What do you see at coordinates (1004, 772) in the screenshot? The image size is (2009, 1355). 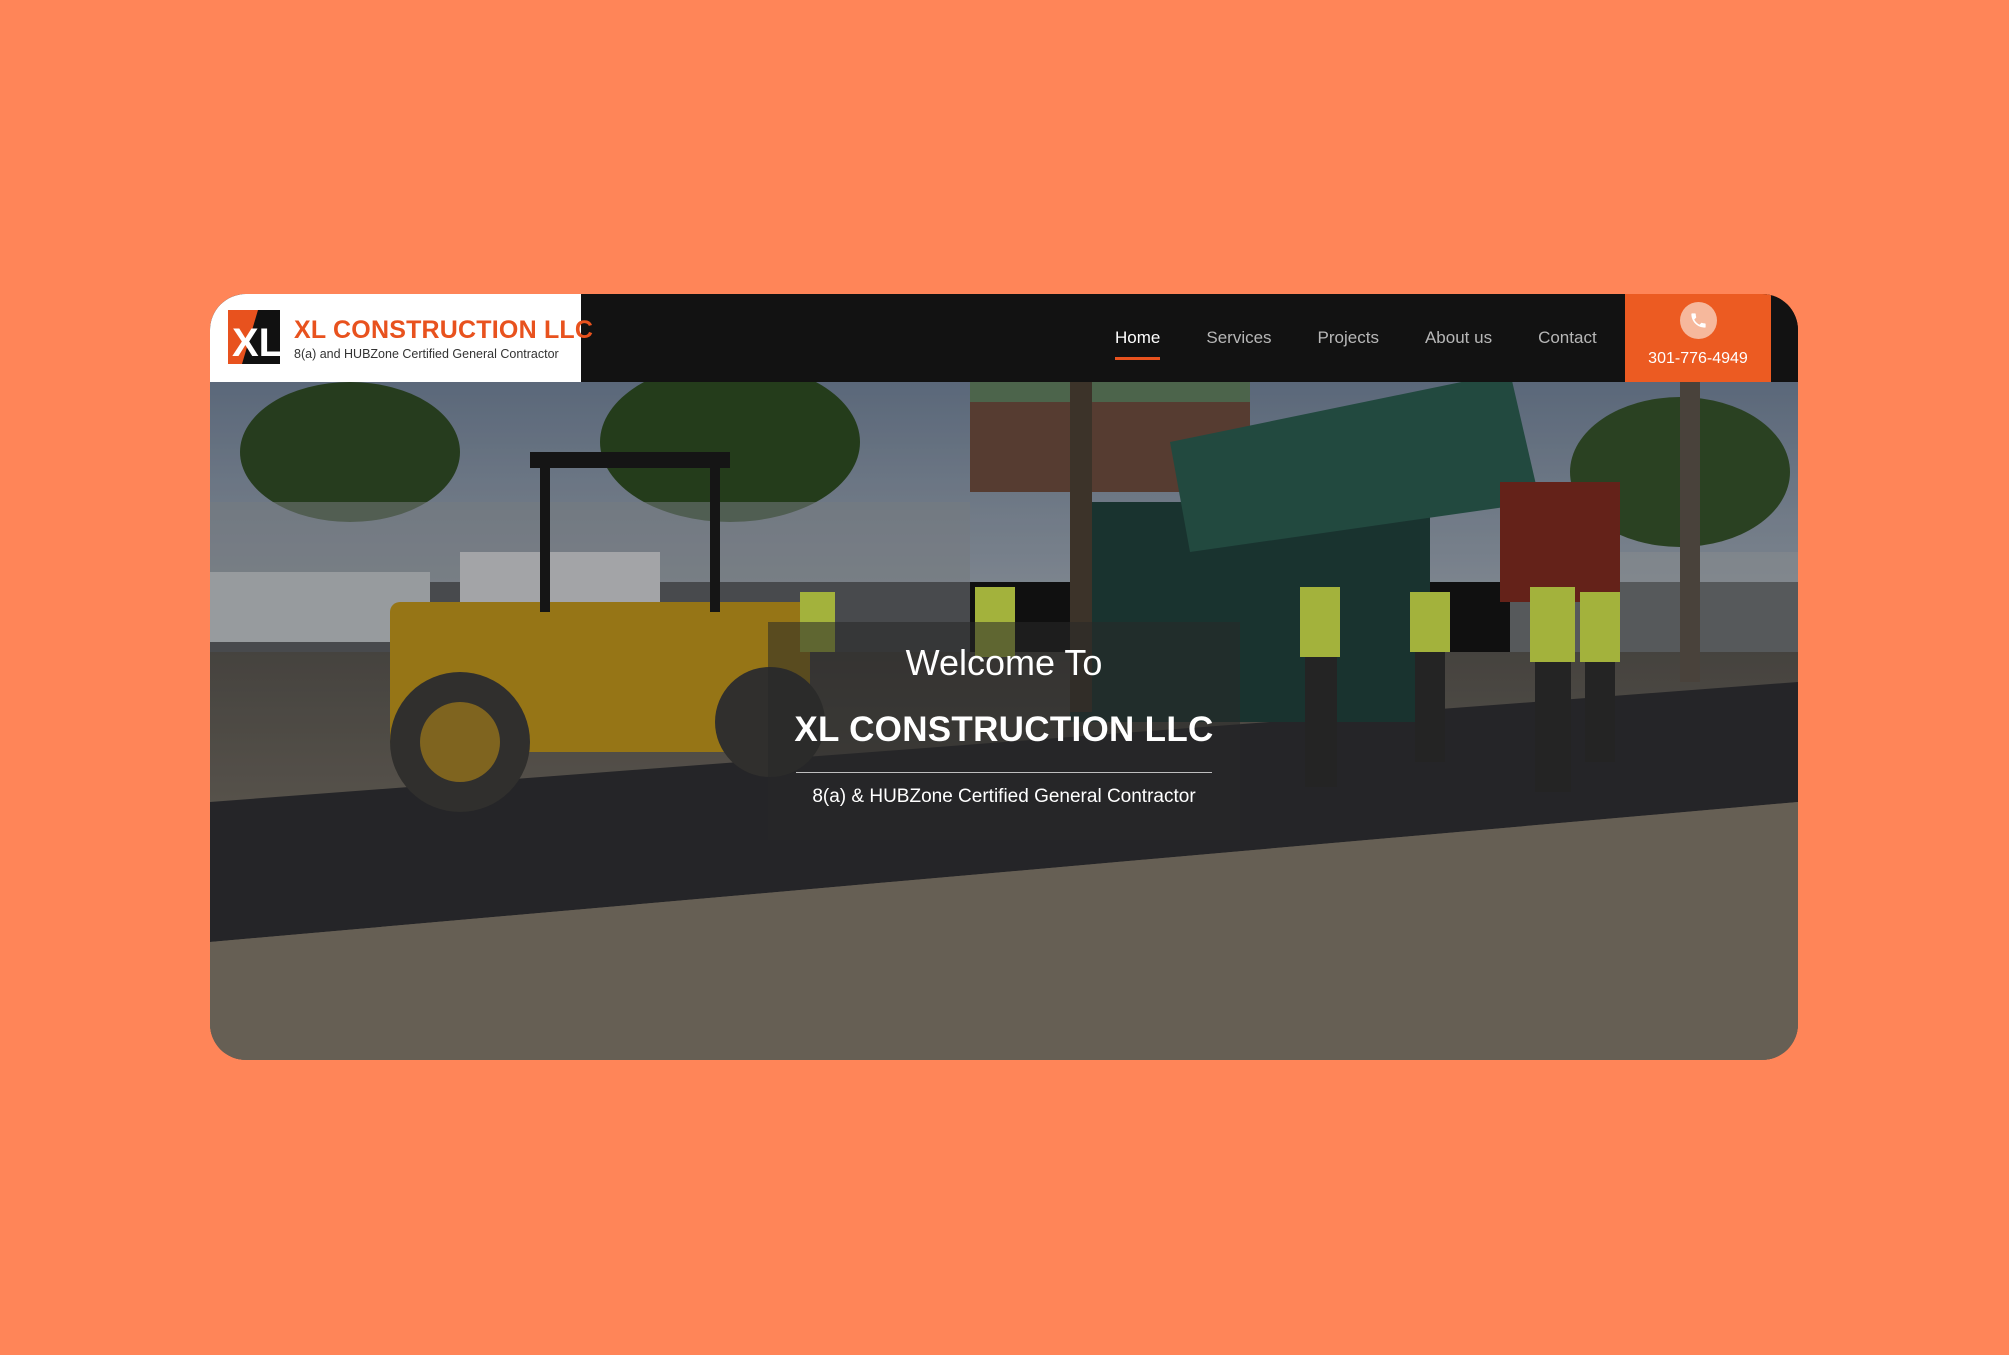 I see `hero-divider` at bounding box center [1004, 772].